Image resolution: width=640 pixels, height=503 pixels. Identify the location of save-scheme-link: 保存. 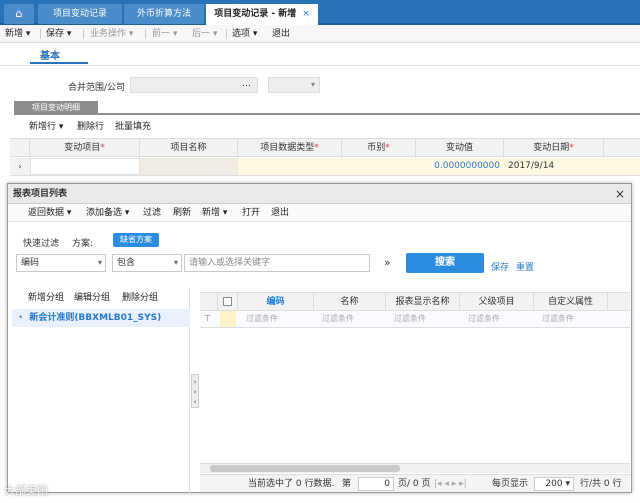
(500, 266).